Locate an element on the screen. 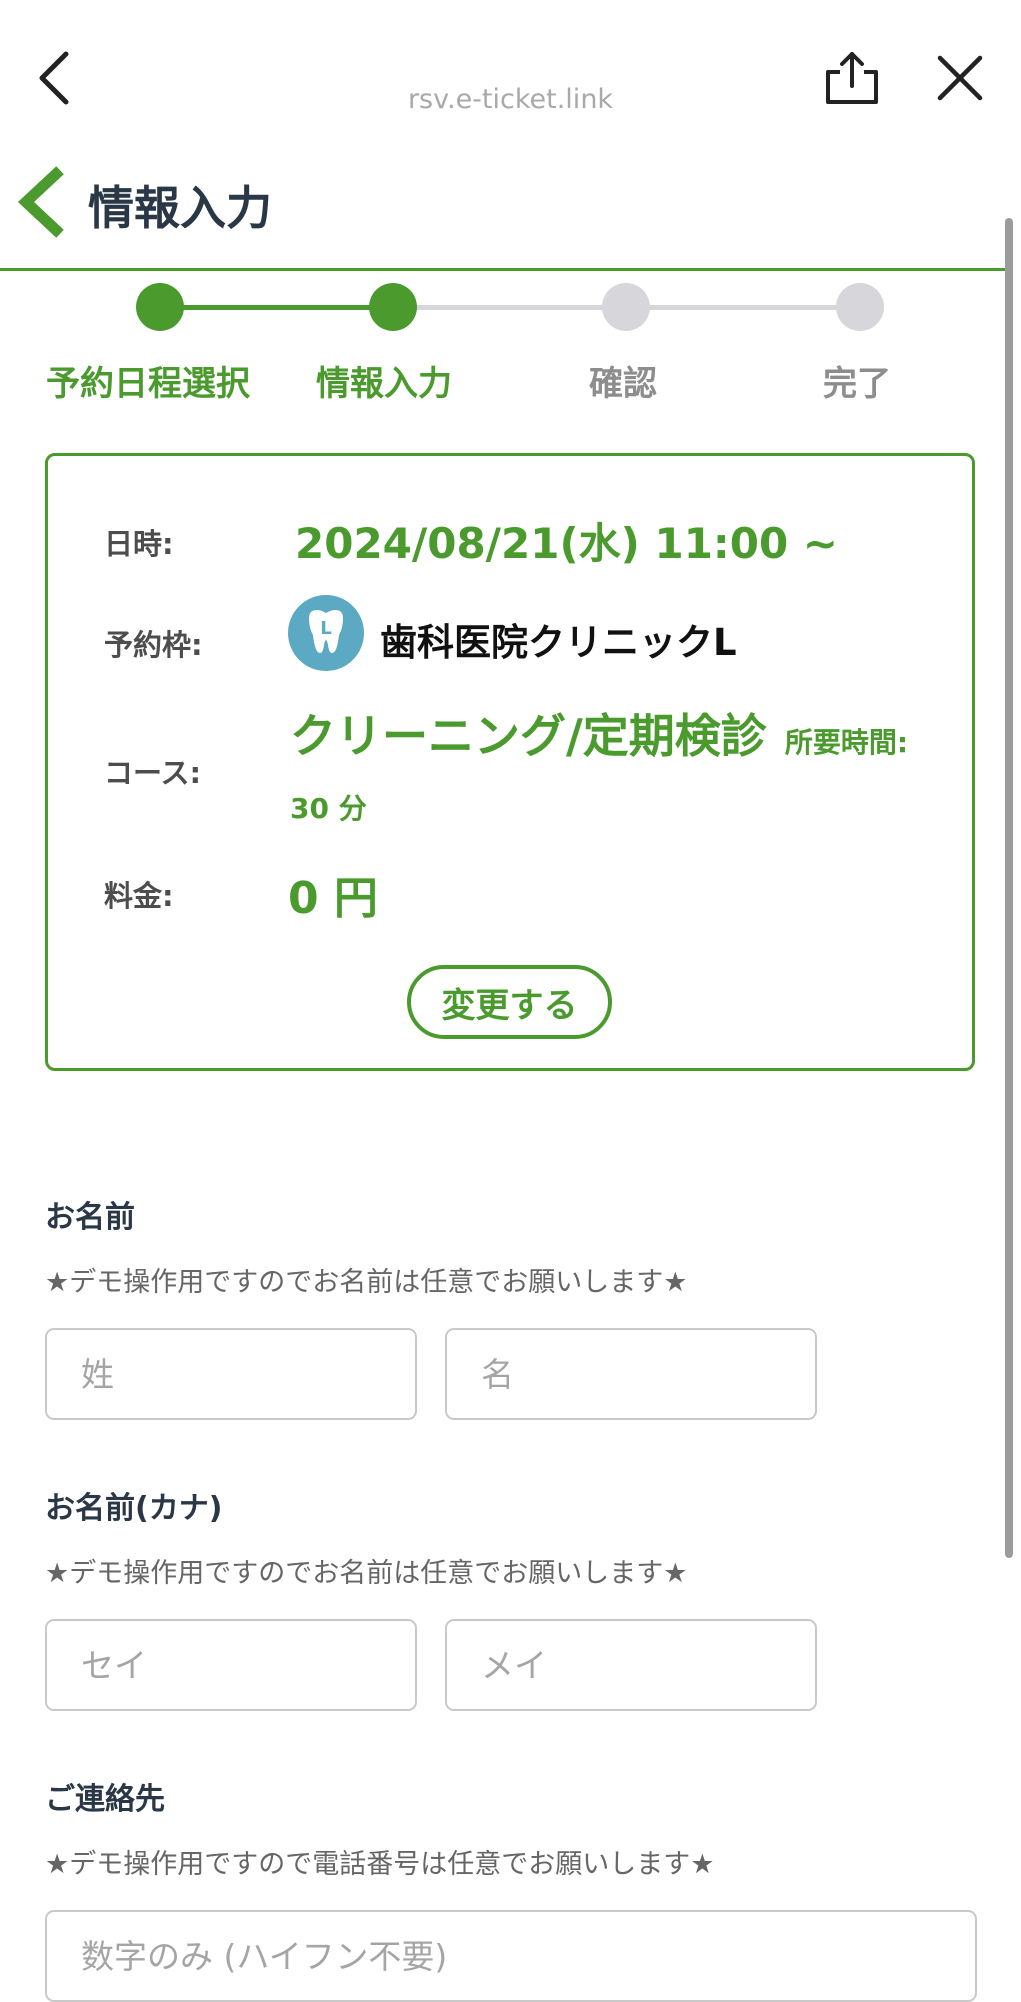 The height and width of the screenshot is (2002, 1021). last-name-kana-input is located at coordinates (231, 1665).